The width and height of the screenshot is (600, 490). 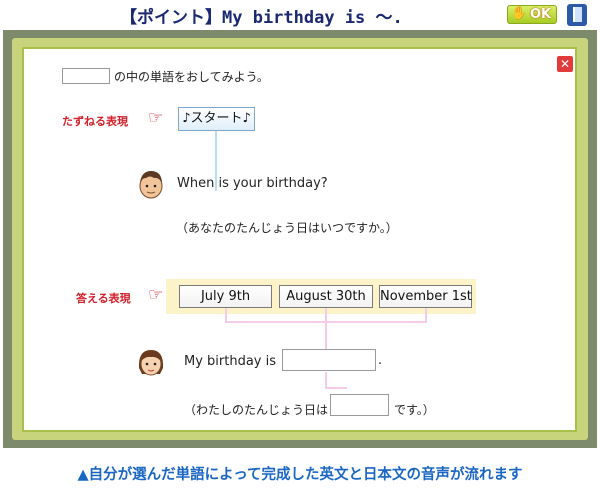 What do you see at coordinates (103, 298) in the screenshot?
I see `answer-expression-label: 答える表現` at bounding box center [103, 298].